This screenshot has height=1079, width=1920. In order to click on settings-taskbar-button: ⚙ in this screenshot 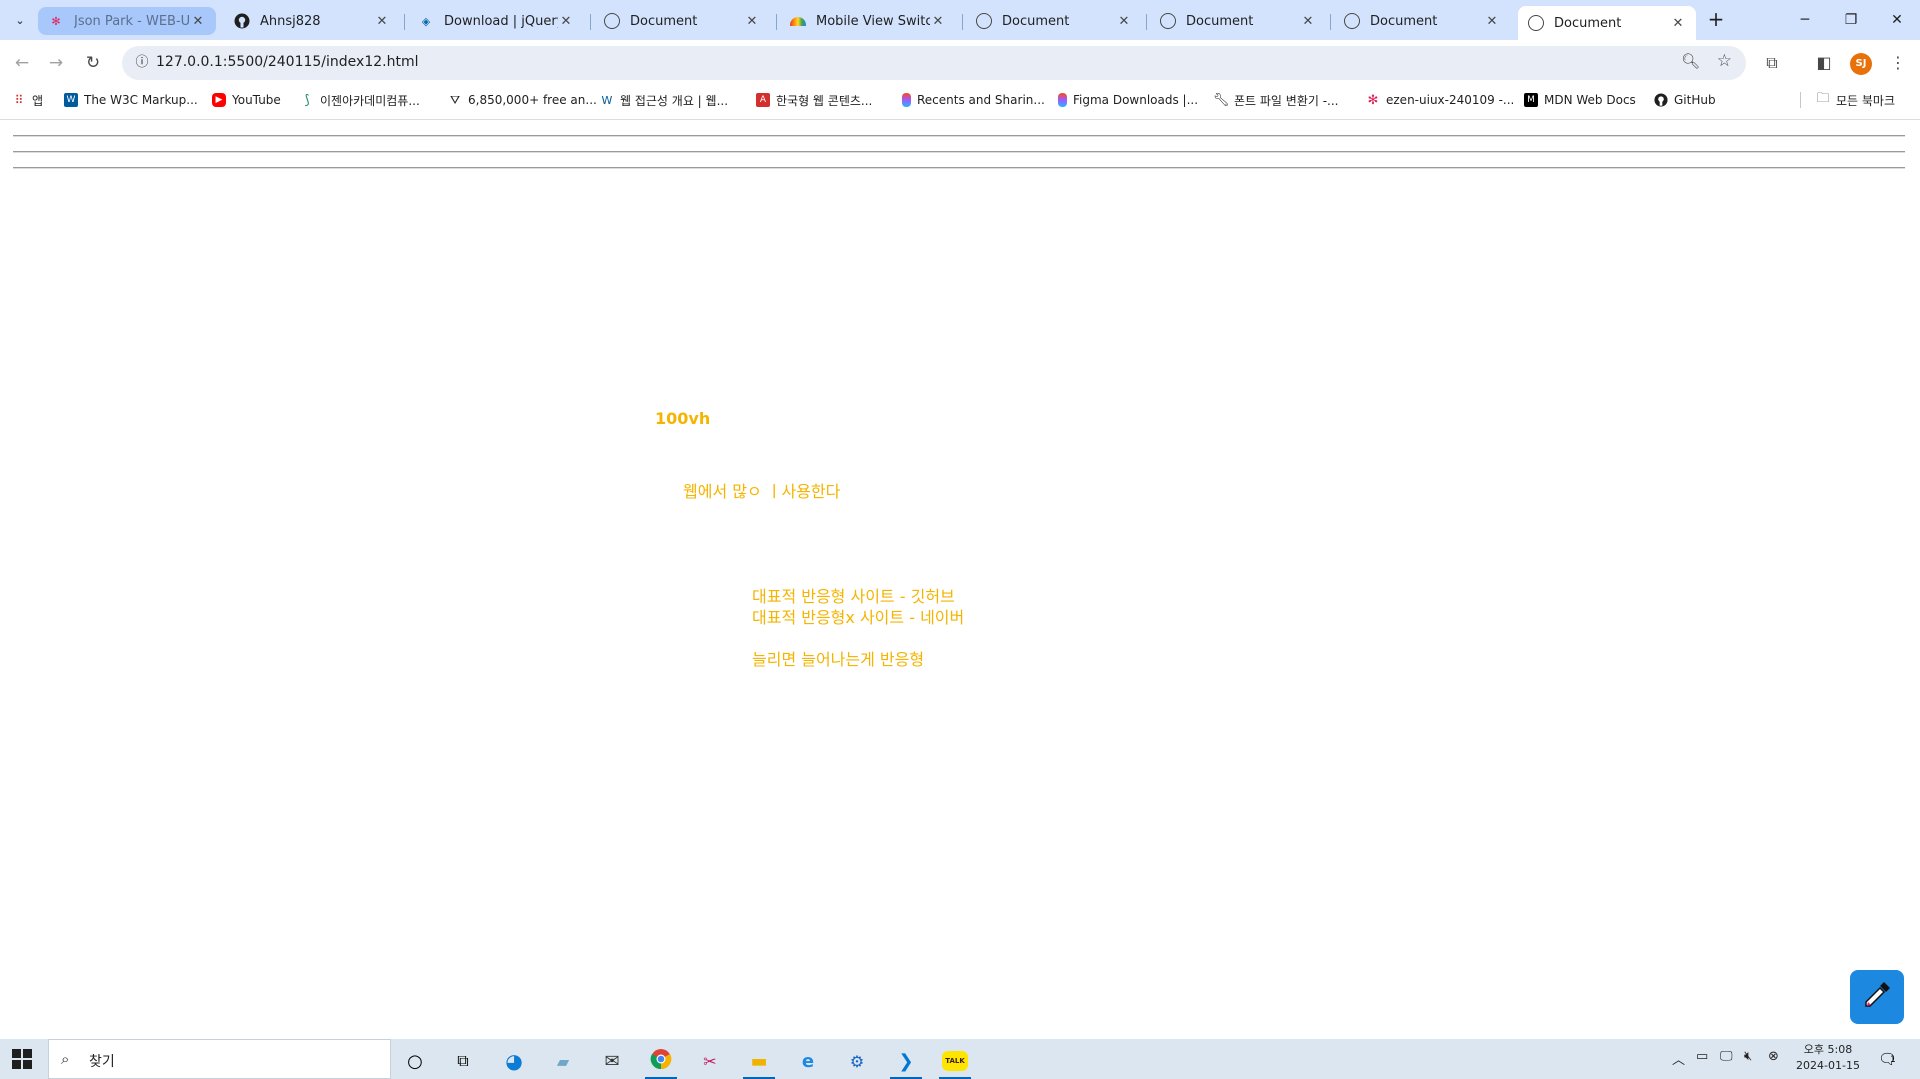, I will do `click(857, 1061)`.